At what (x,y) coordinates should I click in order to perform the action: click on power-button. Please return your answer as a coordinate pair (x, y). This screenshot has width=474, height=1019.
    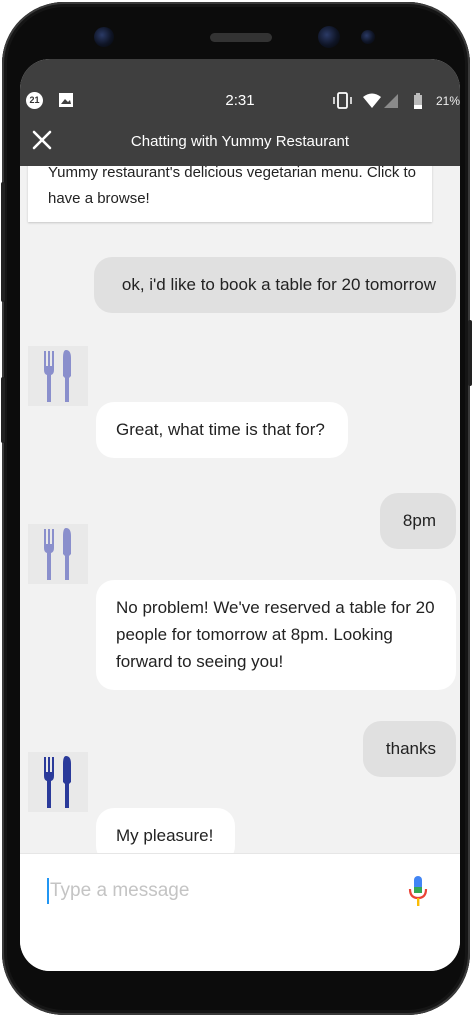
    Looking at the image, I should click on (470, 353).